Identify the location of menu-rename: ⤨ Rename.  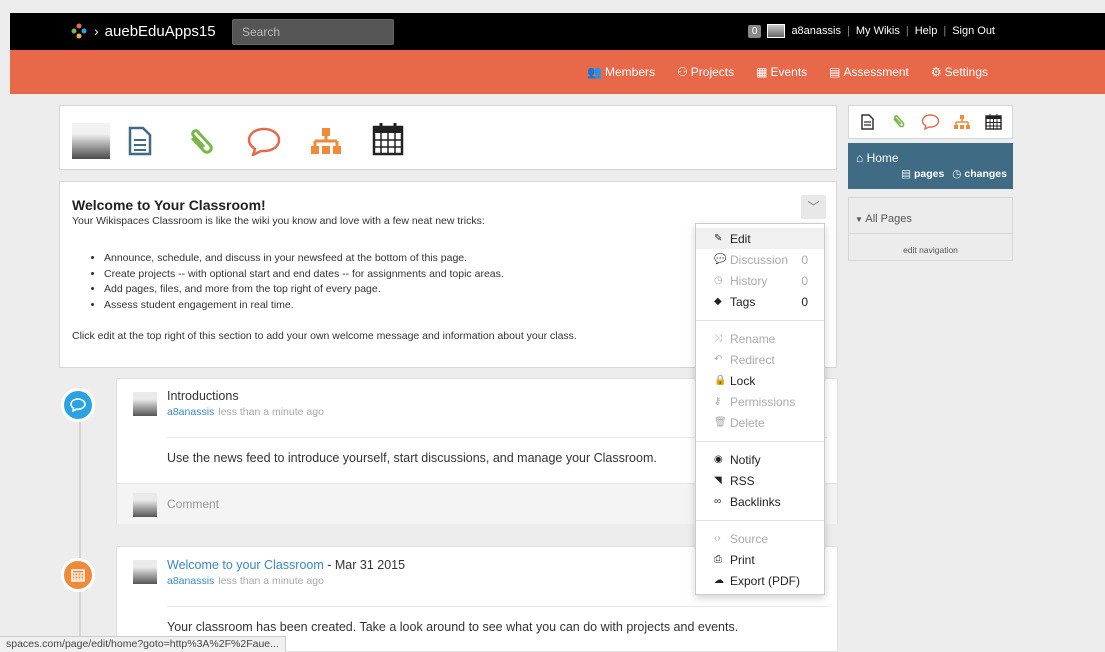
(760, 338).